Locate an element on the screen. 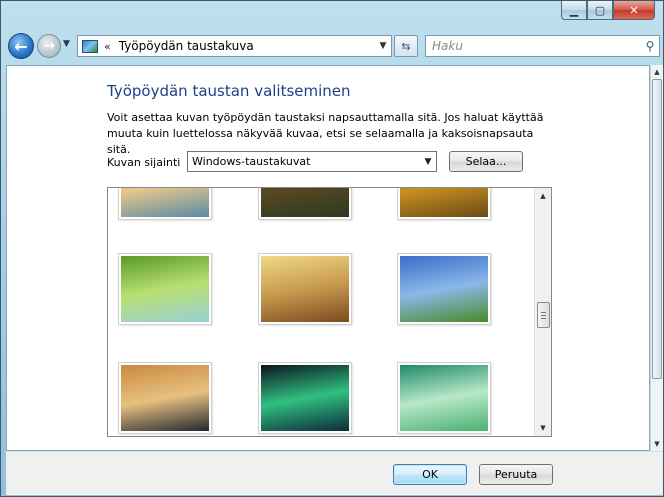 Image resolution: width=664 pixels, height=497 pixels. minimize-icon: ▁ is located at coordinates (574, 10).